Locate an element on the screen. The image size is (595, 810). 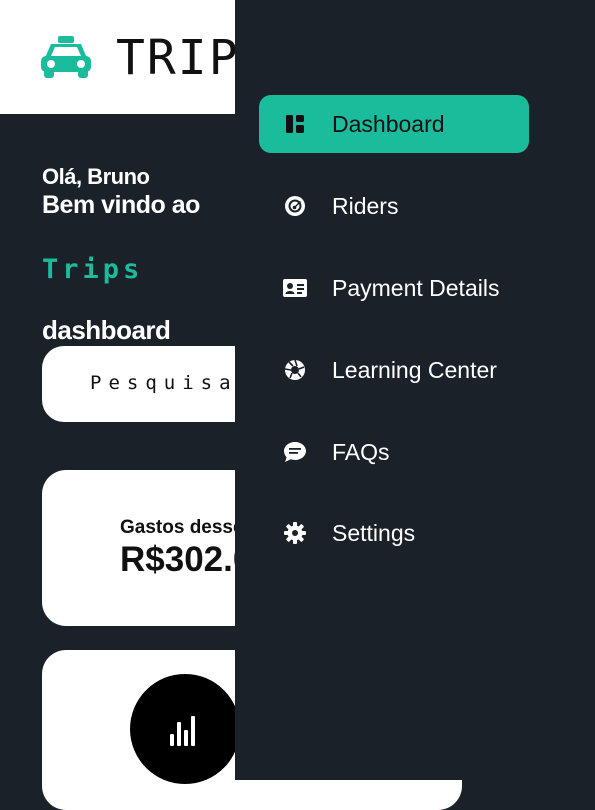
sidebar-item-dashboard: Dashboard is located at coordinates (394, 124).